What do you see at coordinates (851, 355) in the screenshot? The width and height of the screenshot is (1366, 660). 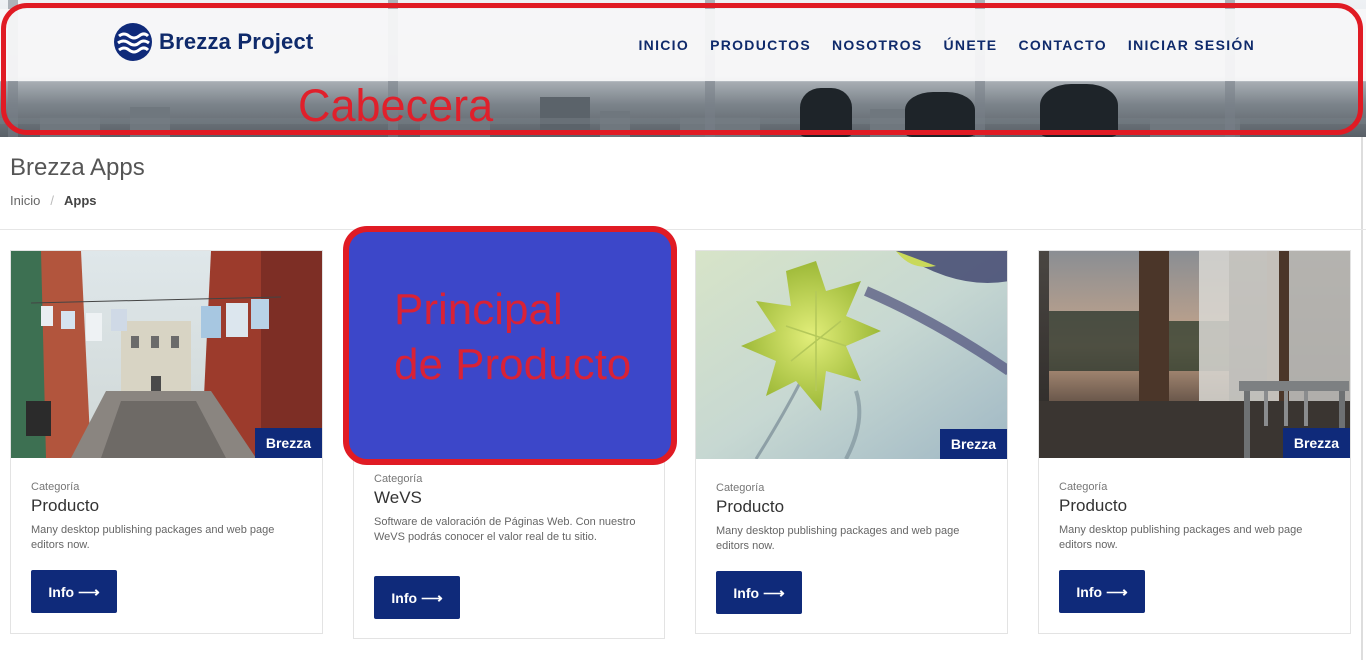 I see `leaf-photo: Brezza` at bounding box center [851, 355].